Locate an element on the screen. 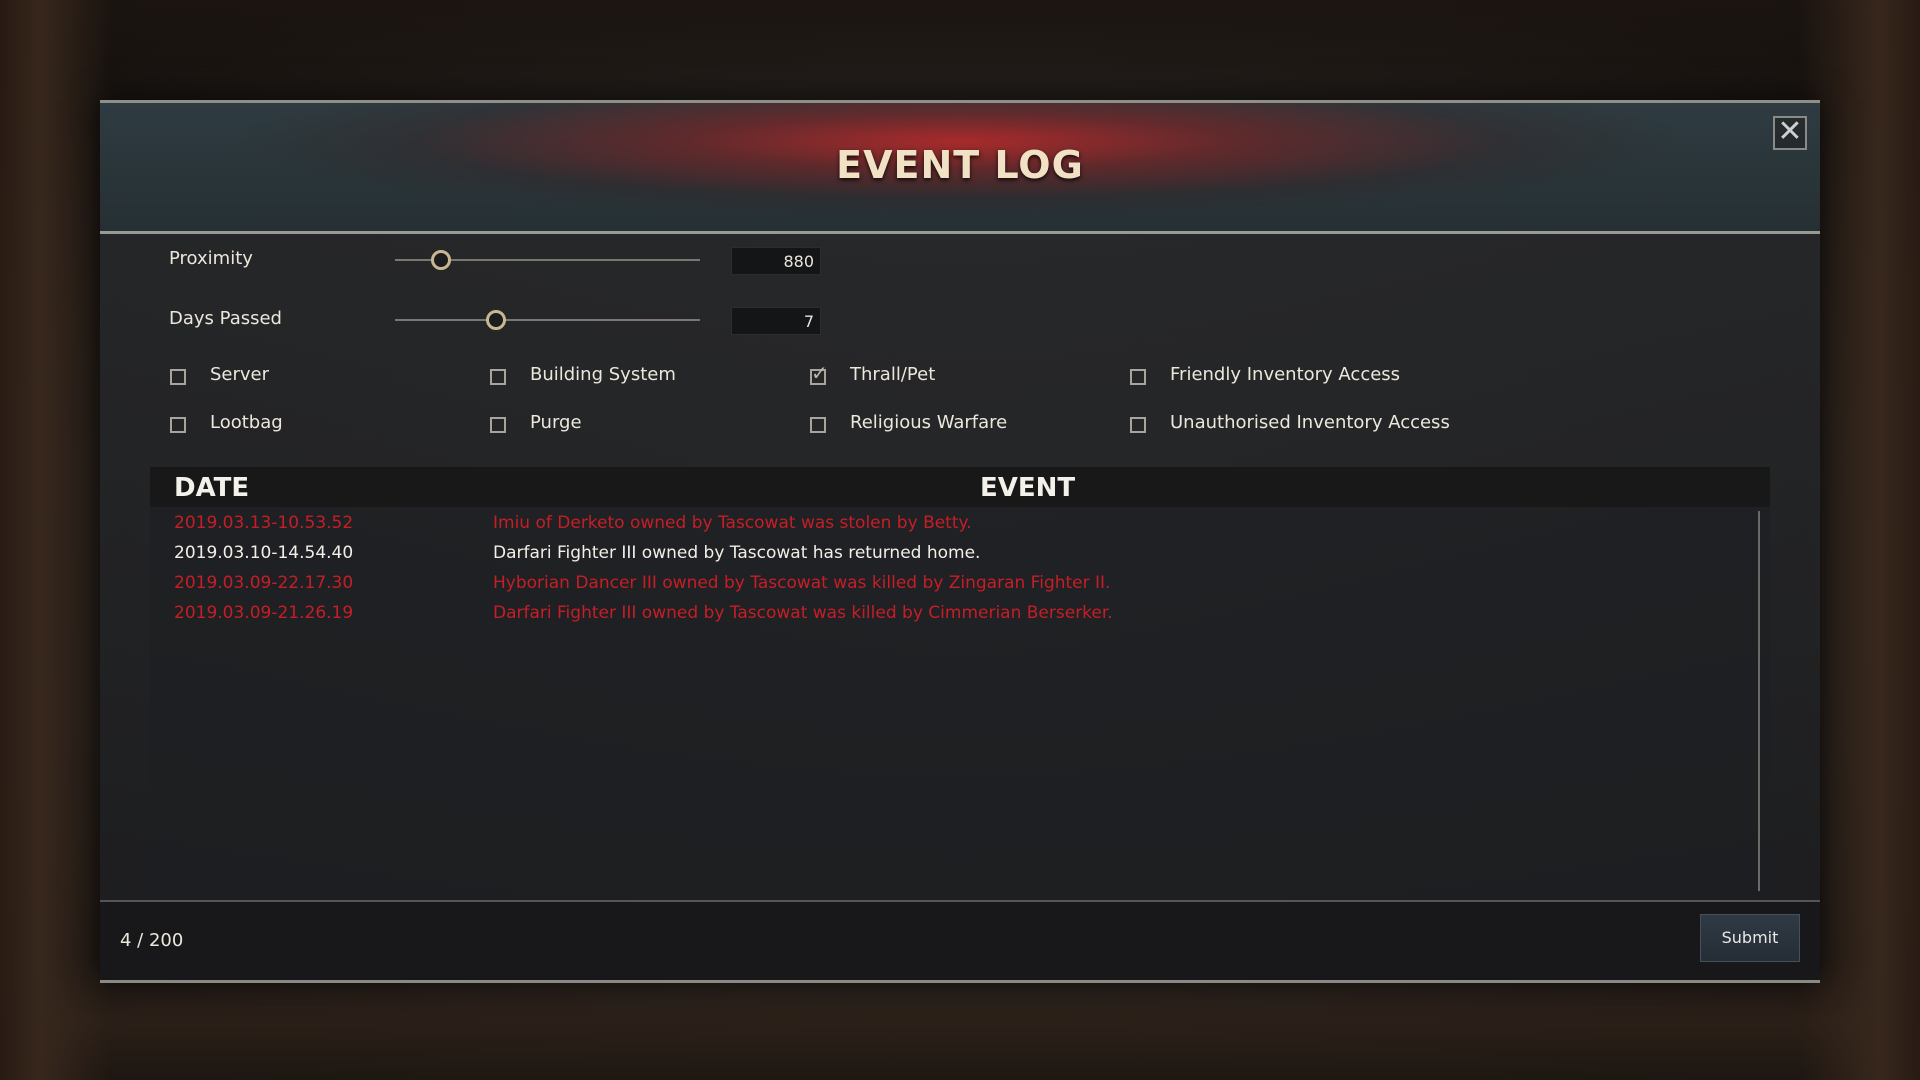 The image size is (1920, 1080). thrall-pet-checkbox is located at coordinates (819, 373).